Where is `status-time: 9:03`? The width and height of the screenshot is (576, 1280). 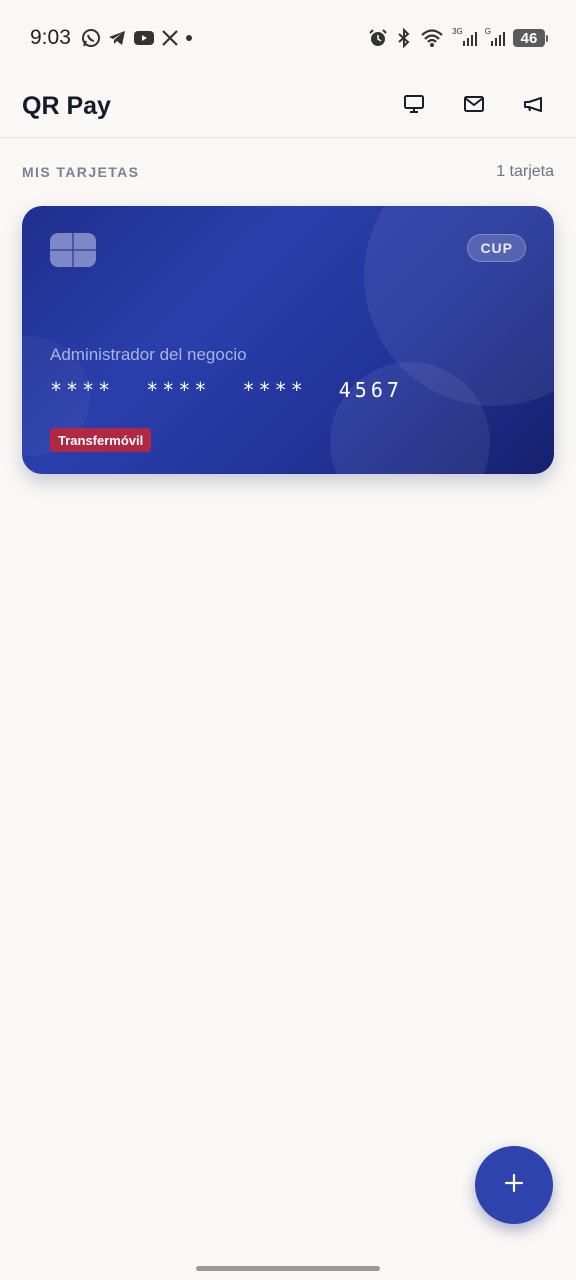
status-time: 9:03 is located at coordinates (50, 37).